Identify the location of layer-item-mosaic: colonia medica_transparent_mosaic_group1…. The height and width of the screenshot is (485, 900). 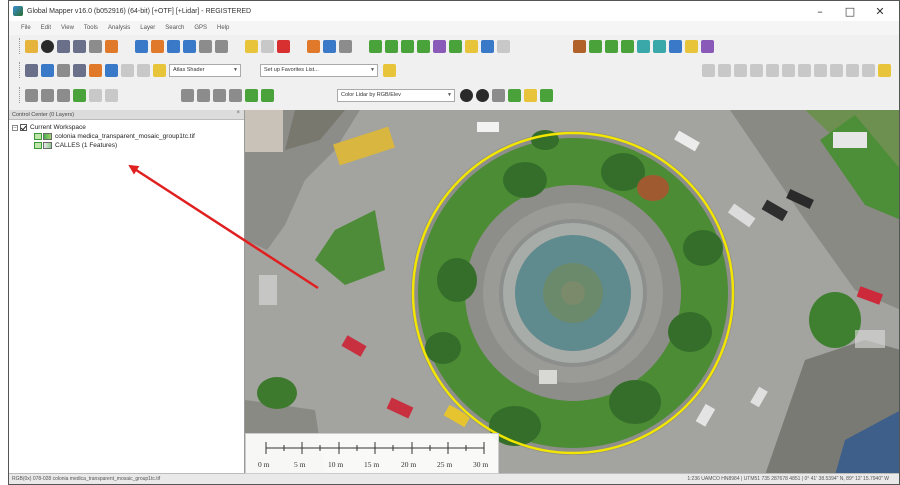
(128, 136).